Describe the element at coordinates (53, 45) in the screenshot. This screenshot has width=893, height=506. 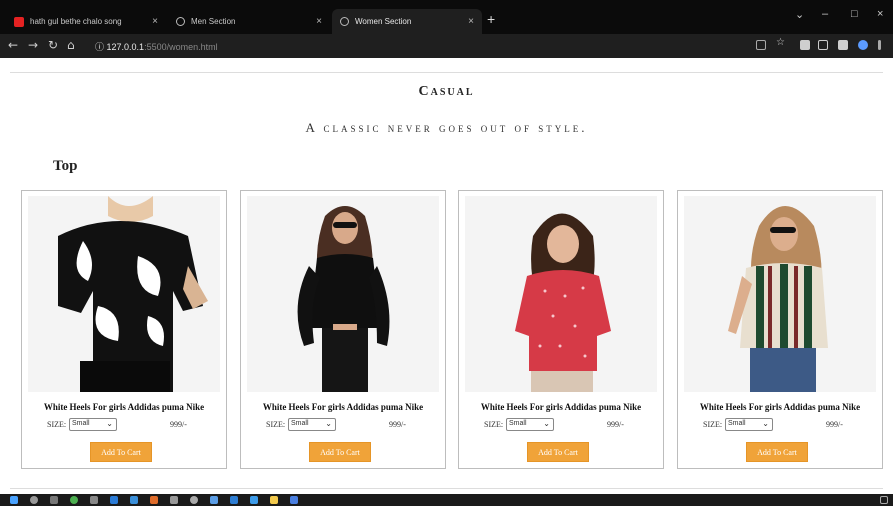
I see `reload-icon: ↻` at that location.